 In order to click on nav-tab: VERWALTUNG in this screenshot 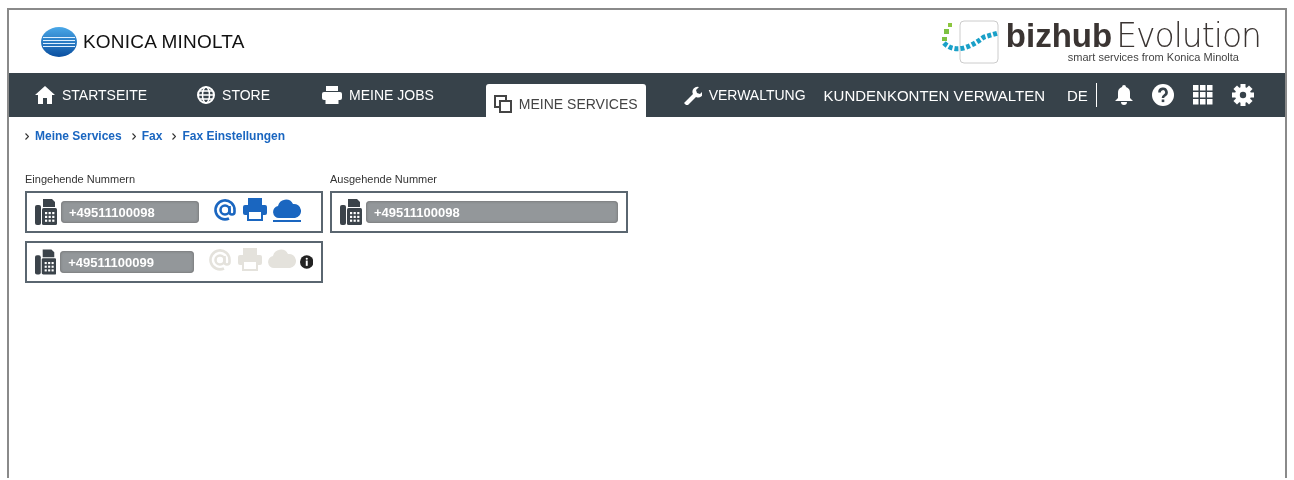, I will do `click(743, 95)`.